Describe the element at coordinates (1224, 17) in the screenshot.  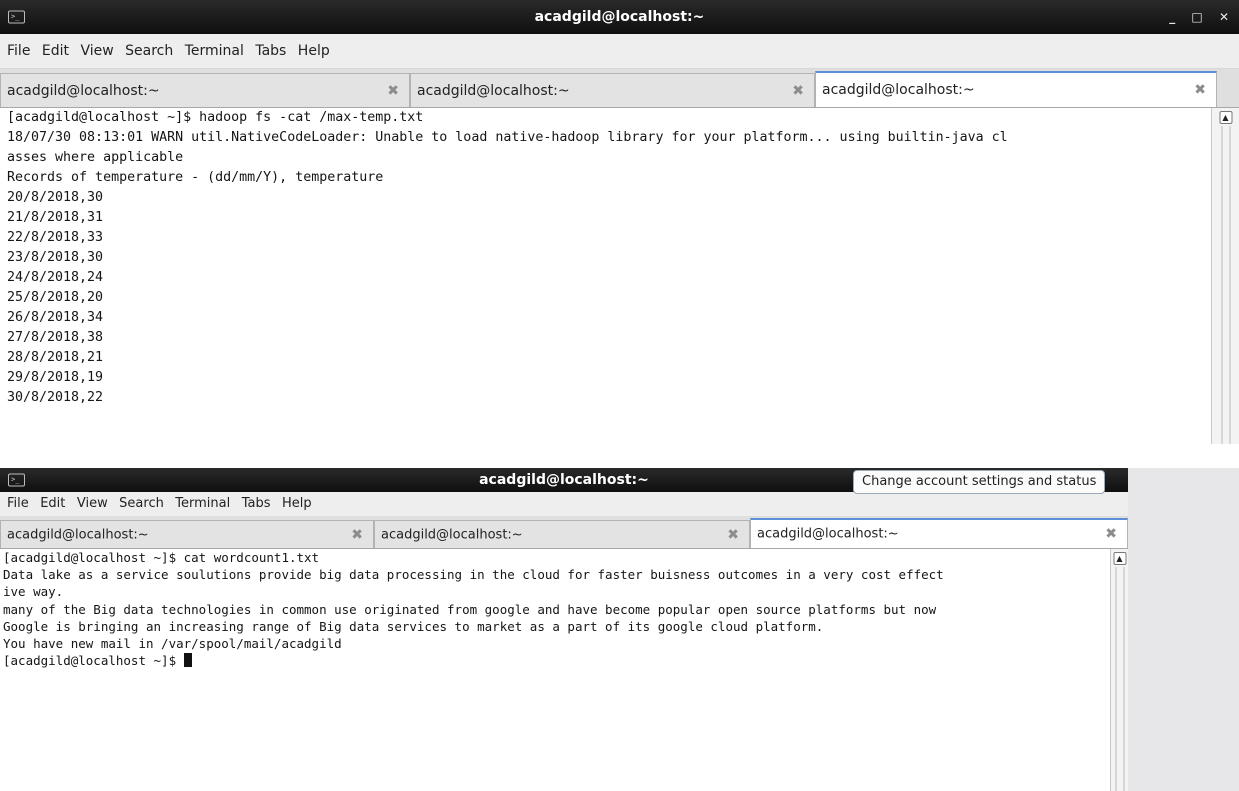
I see `close-icon: ✕` at that location.